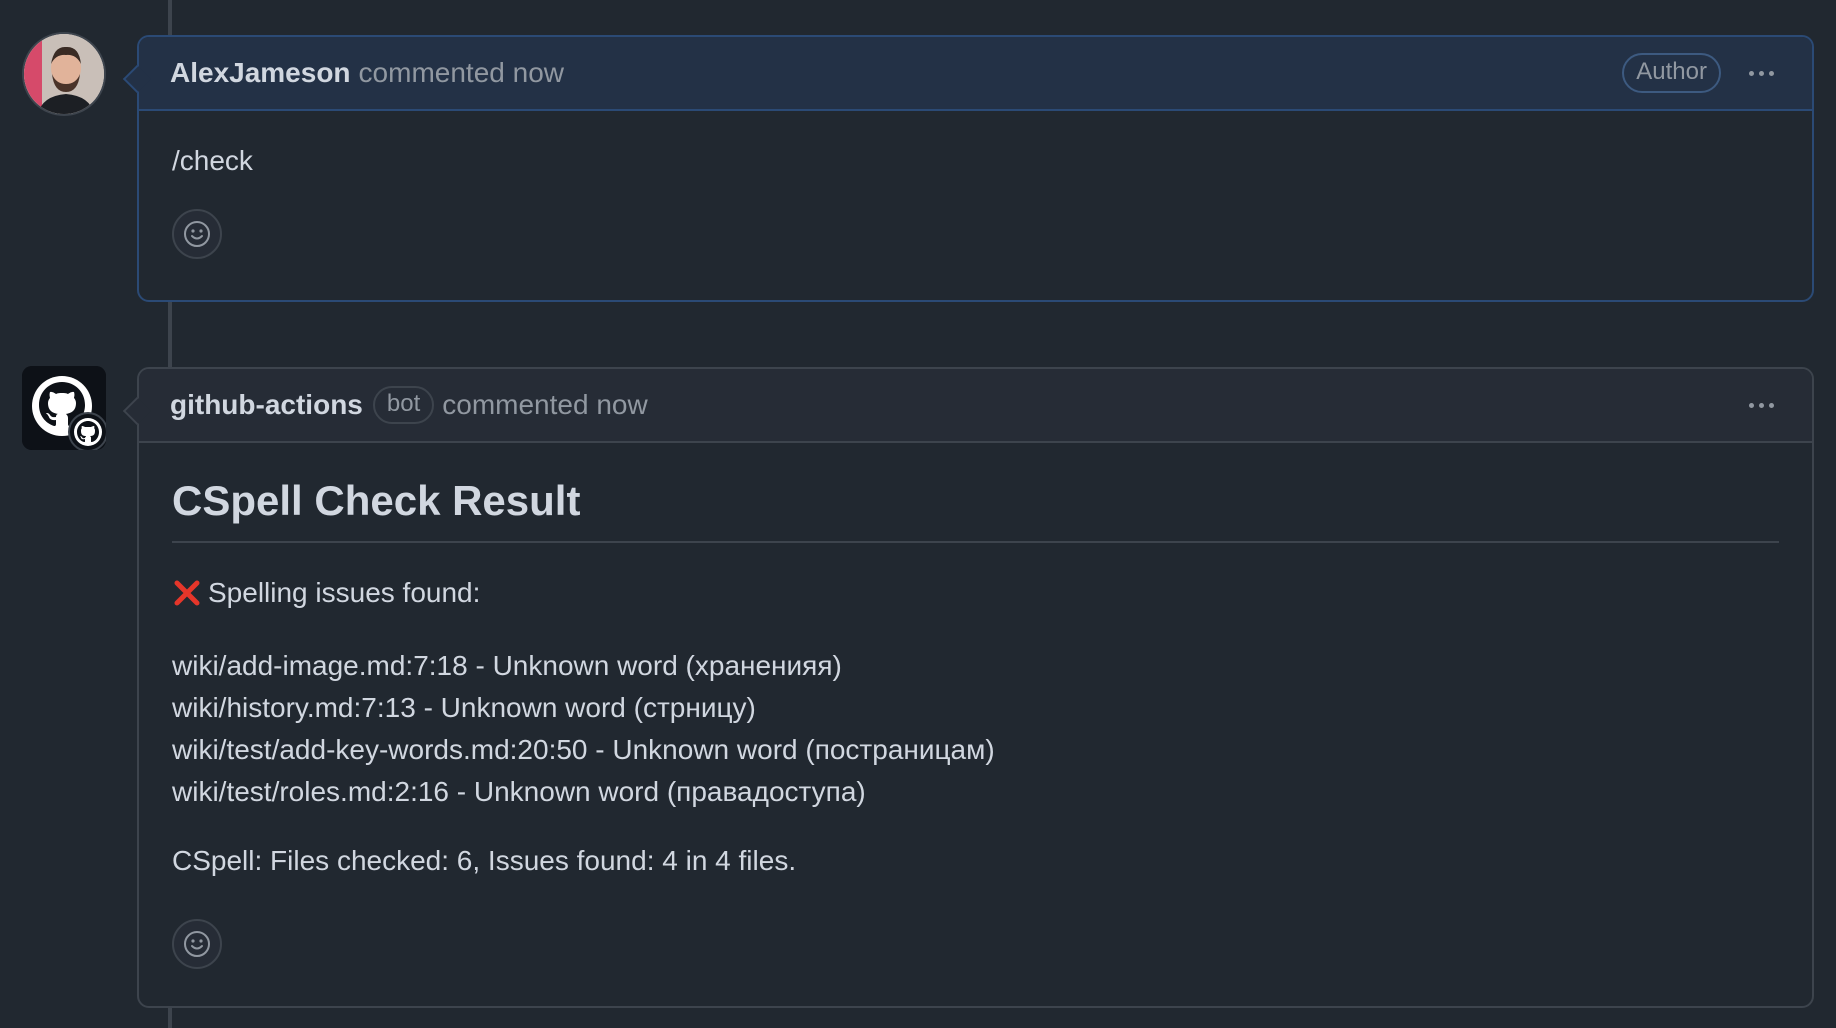 Image resolution: width=1836 pixels, height=1028 pixels. Describe the element at coordinates (403, 405) in the screenshot. I see `bot-badge: bot` at that location.